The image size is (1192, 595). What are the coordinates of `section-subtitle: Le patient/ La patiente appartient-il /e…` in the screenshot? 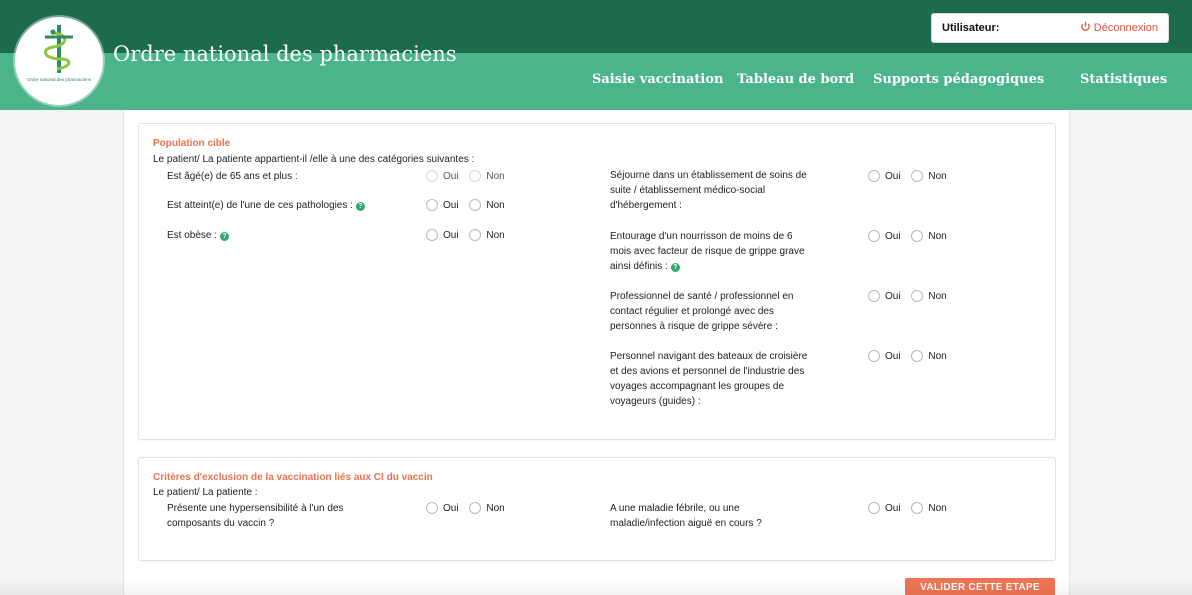 It's located at (314, 159).